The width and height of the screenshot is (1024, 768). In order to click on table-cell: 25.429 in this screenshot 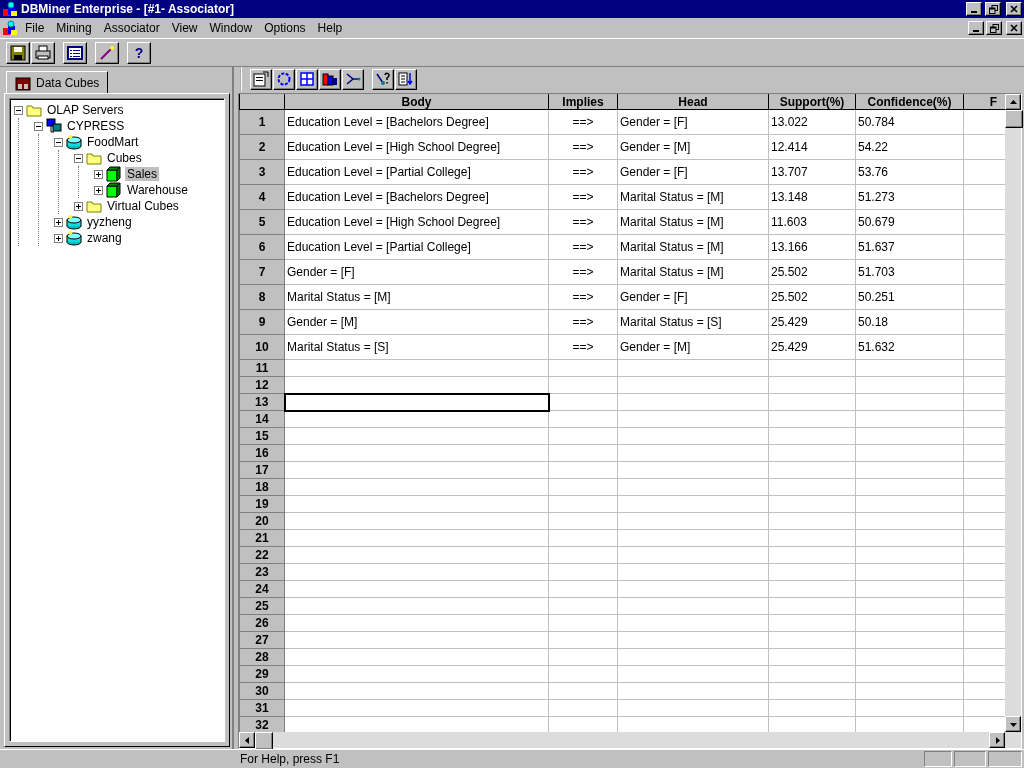, I will do `click(812, 322)`.